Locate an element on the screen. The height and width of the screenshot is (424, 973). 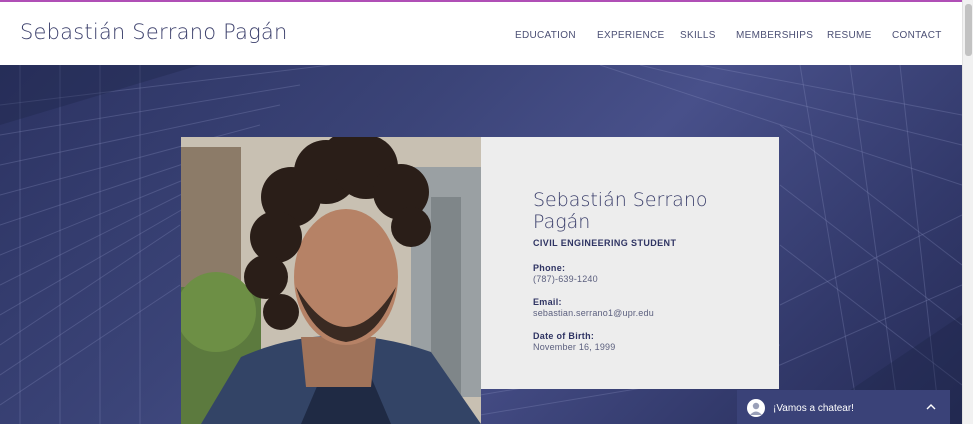
chat-widget: ¡Vamos a chatear! is located at coordinates (843, 407).